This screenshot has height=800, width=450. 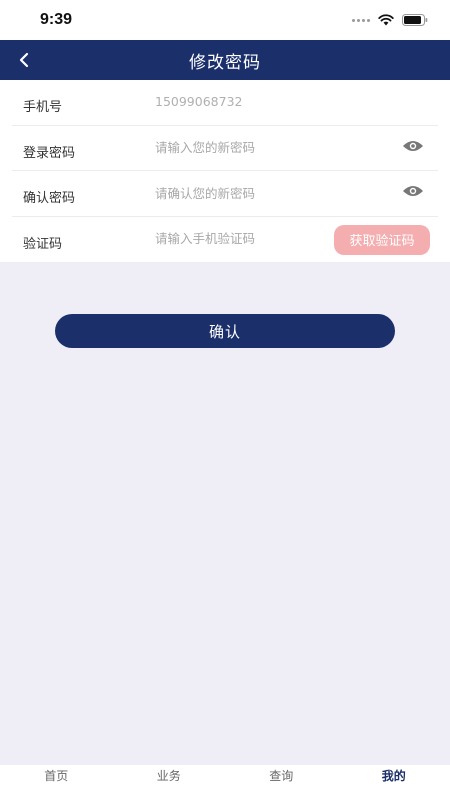 I want to click on phone-value: 15099068732, so click(x=199, y=101).